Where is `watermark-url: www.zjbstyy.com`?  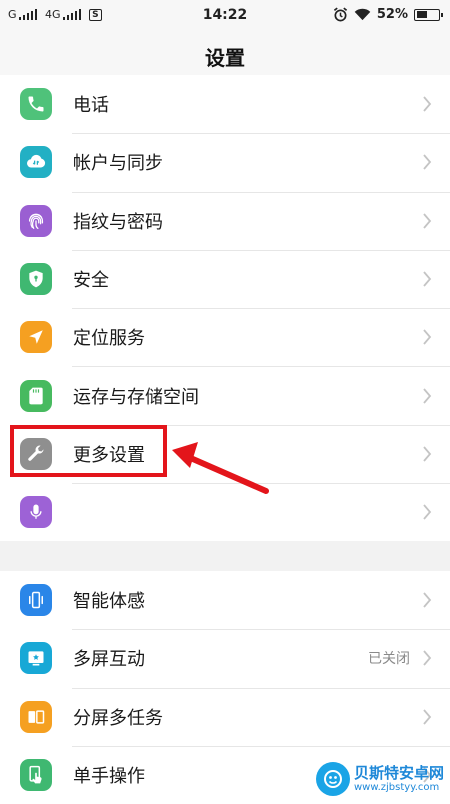 watermark-url: www.zjbstyy.com is located at coordinates (396, 787).